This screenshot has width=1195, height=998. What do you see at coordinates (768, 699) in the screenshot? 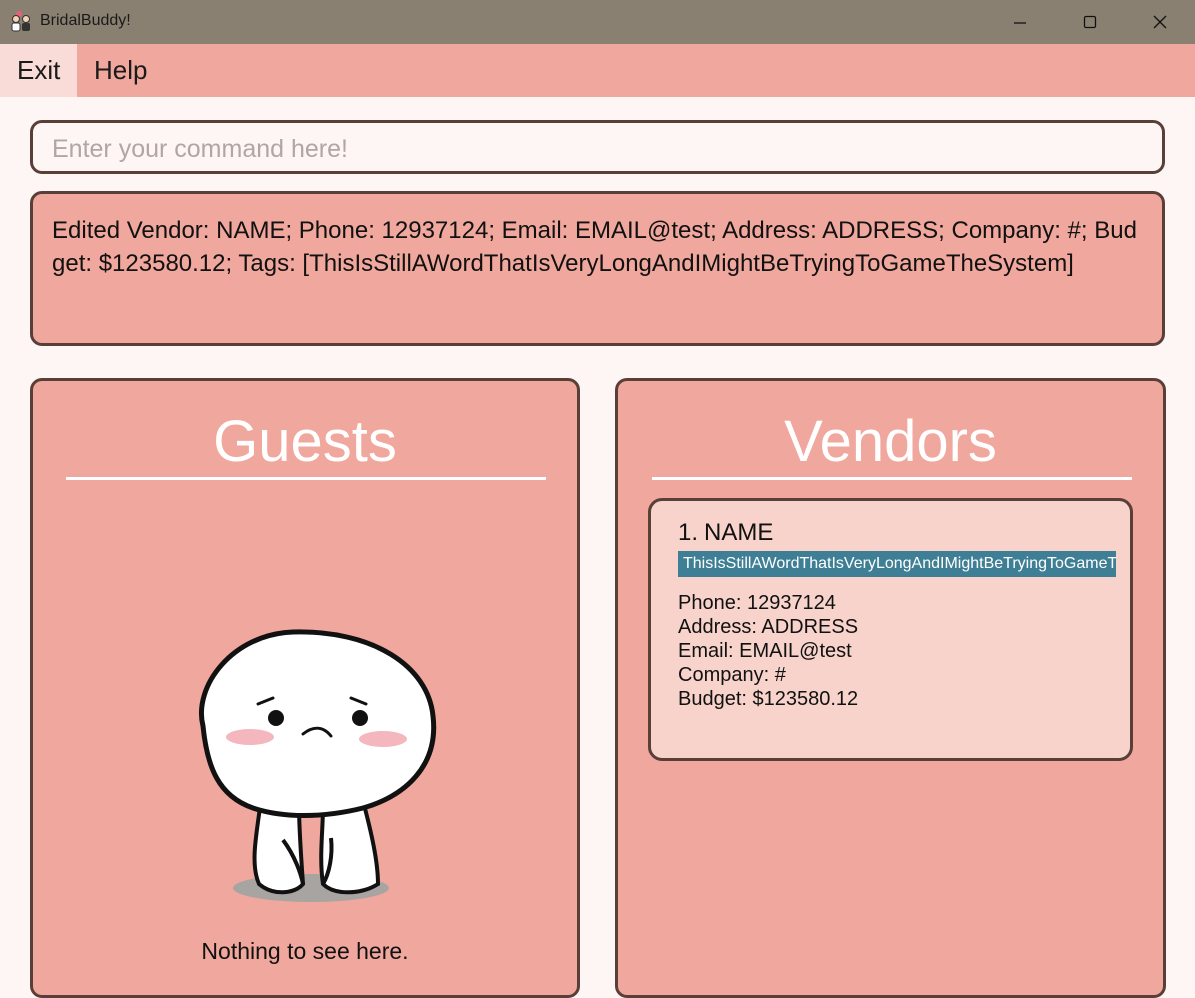
I see `vendor-budget: Budget: $123580.12` at bounding box center [768, 699].